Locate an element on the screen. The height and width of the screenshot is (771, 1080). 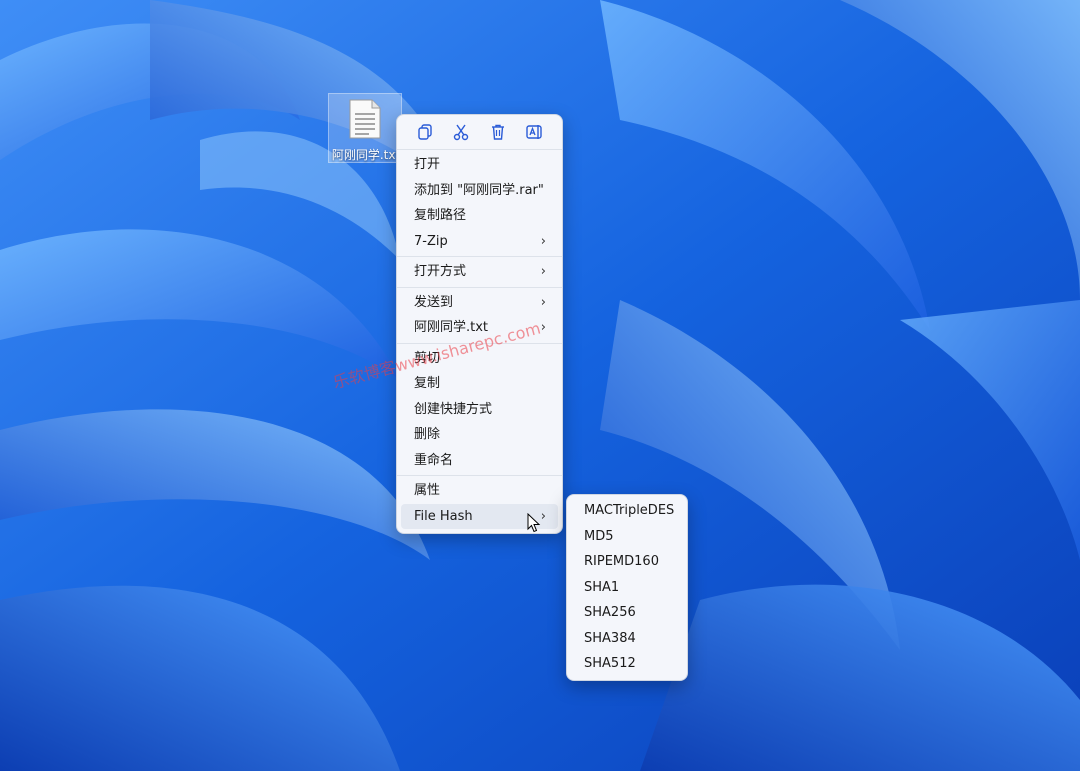
mouse-cursor-icon is located at coordinates (534, 523).